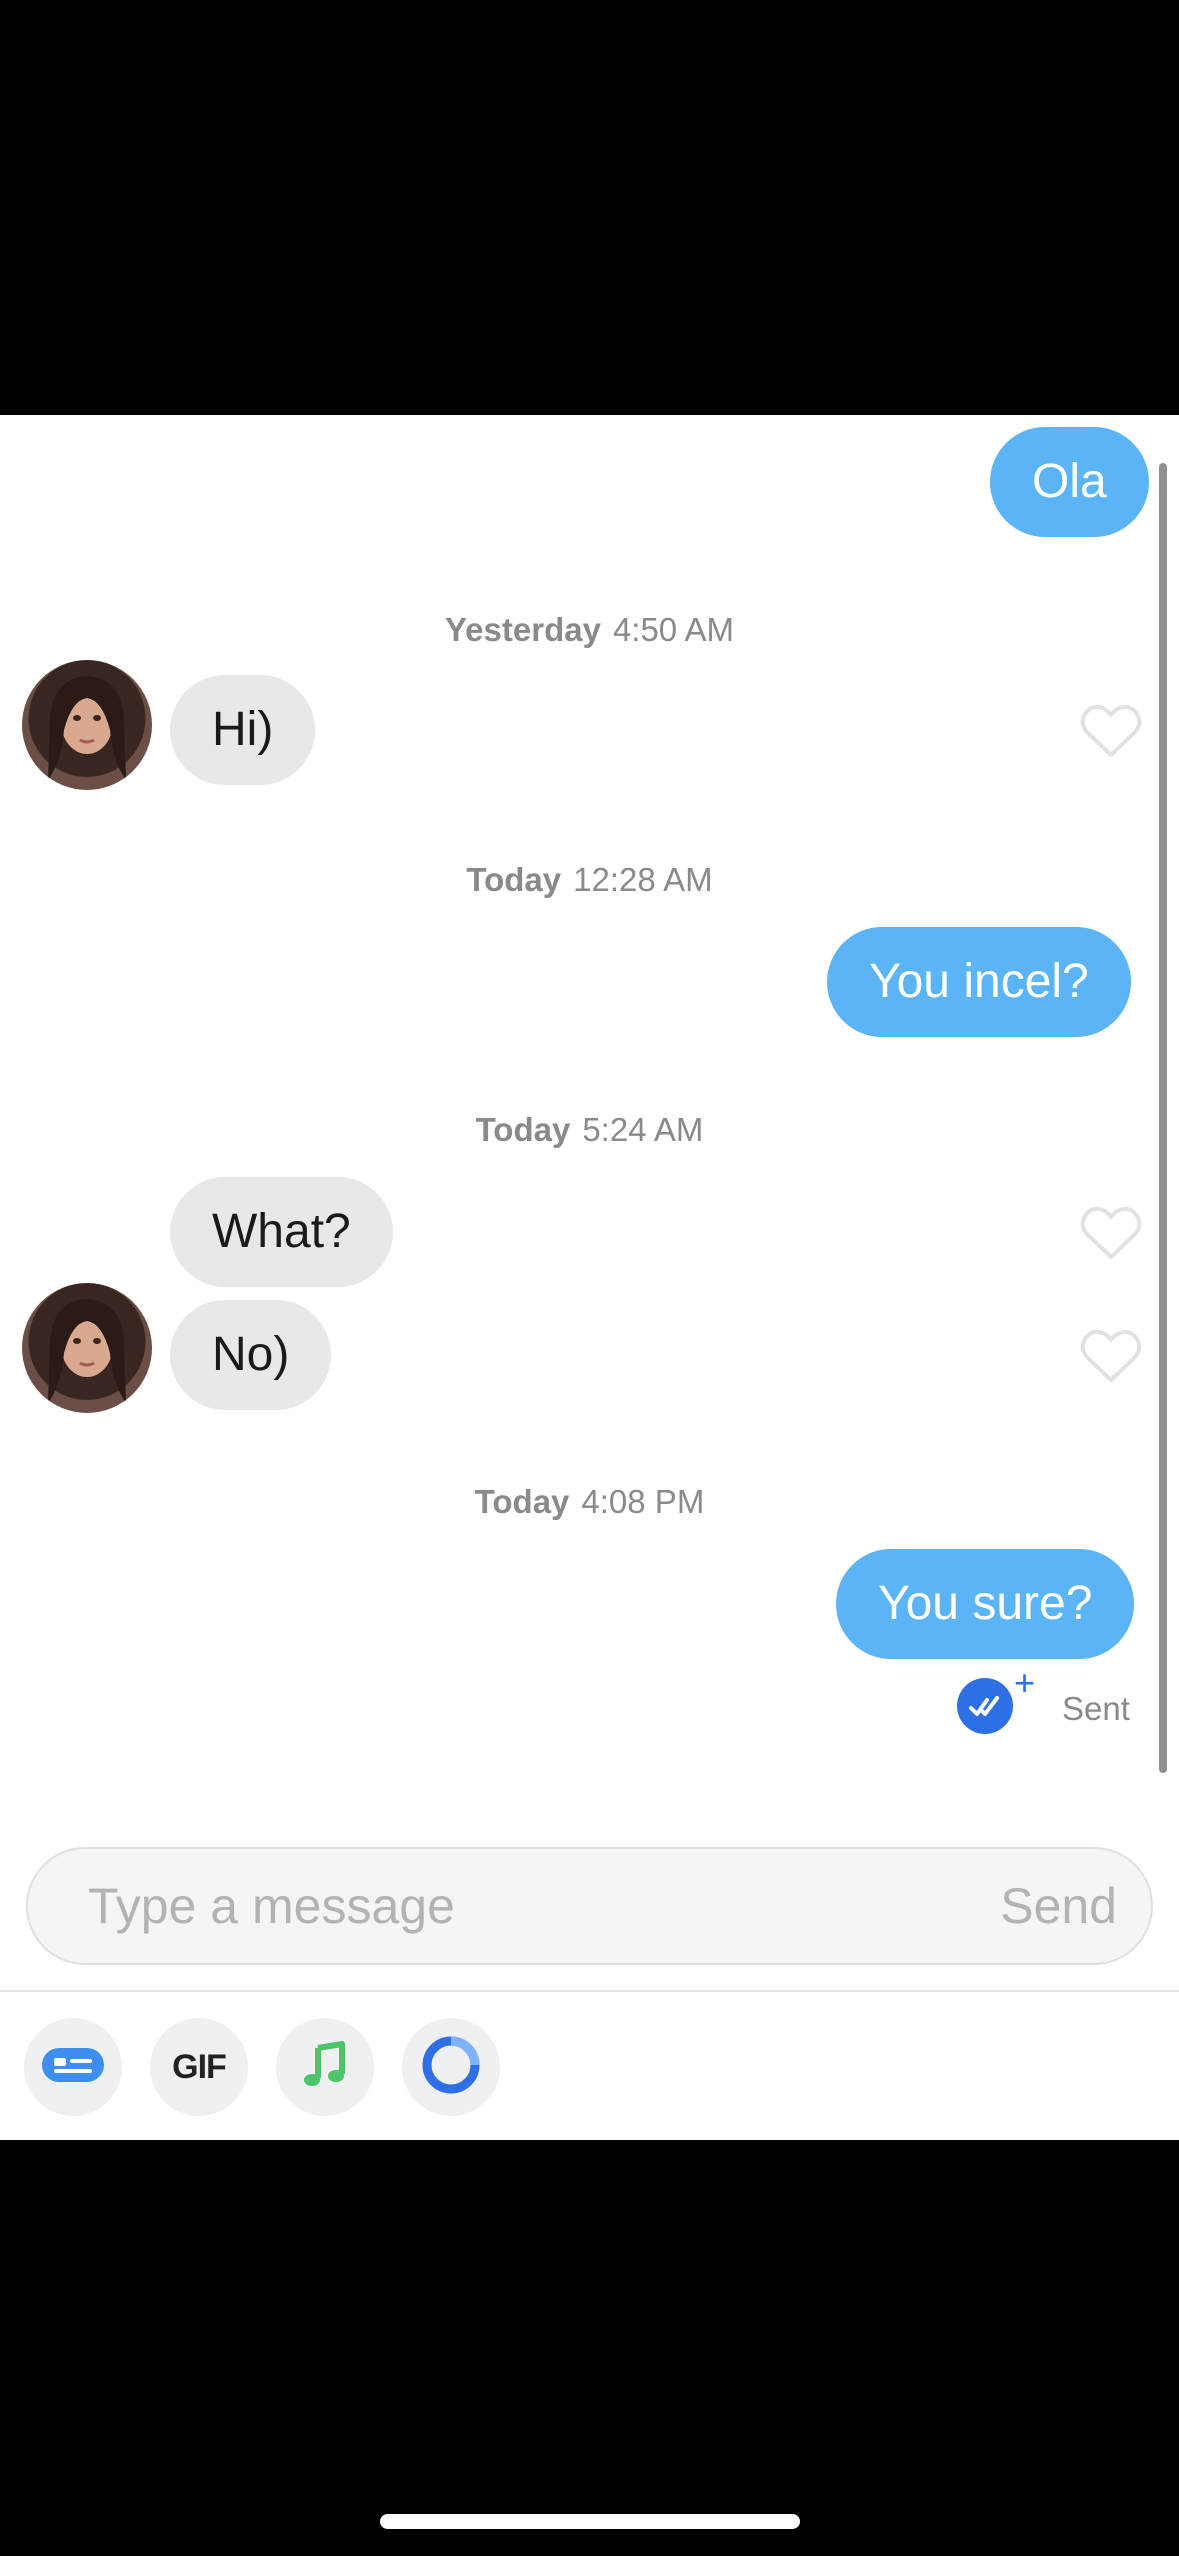 This screenshot has width=1179, height=2556. I want to click on loop-icon, so click(451, 2067).